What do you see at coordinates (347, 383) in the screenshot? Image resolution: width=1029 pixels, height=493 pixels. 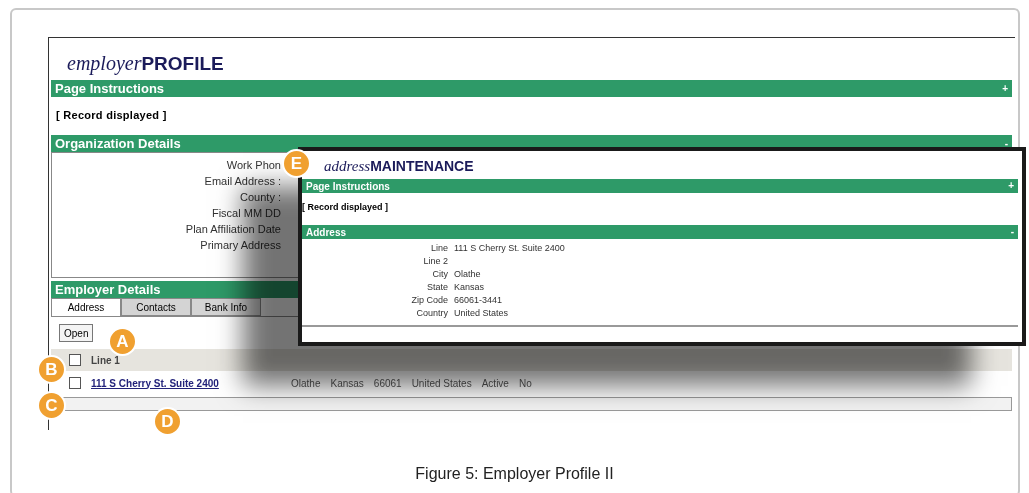 I see `table-cell-text: Kansas` at bounding box center [347, 383].